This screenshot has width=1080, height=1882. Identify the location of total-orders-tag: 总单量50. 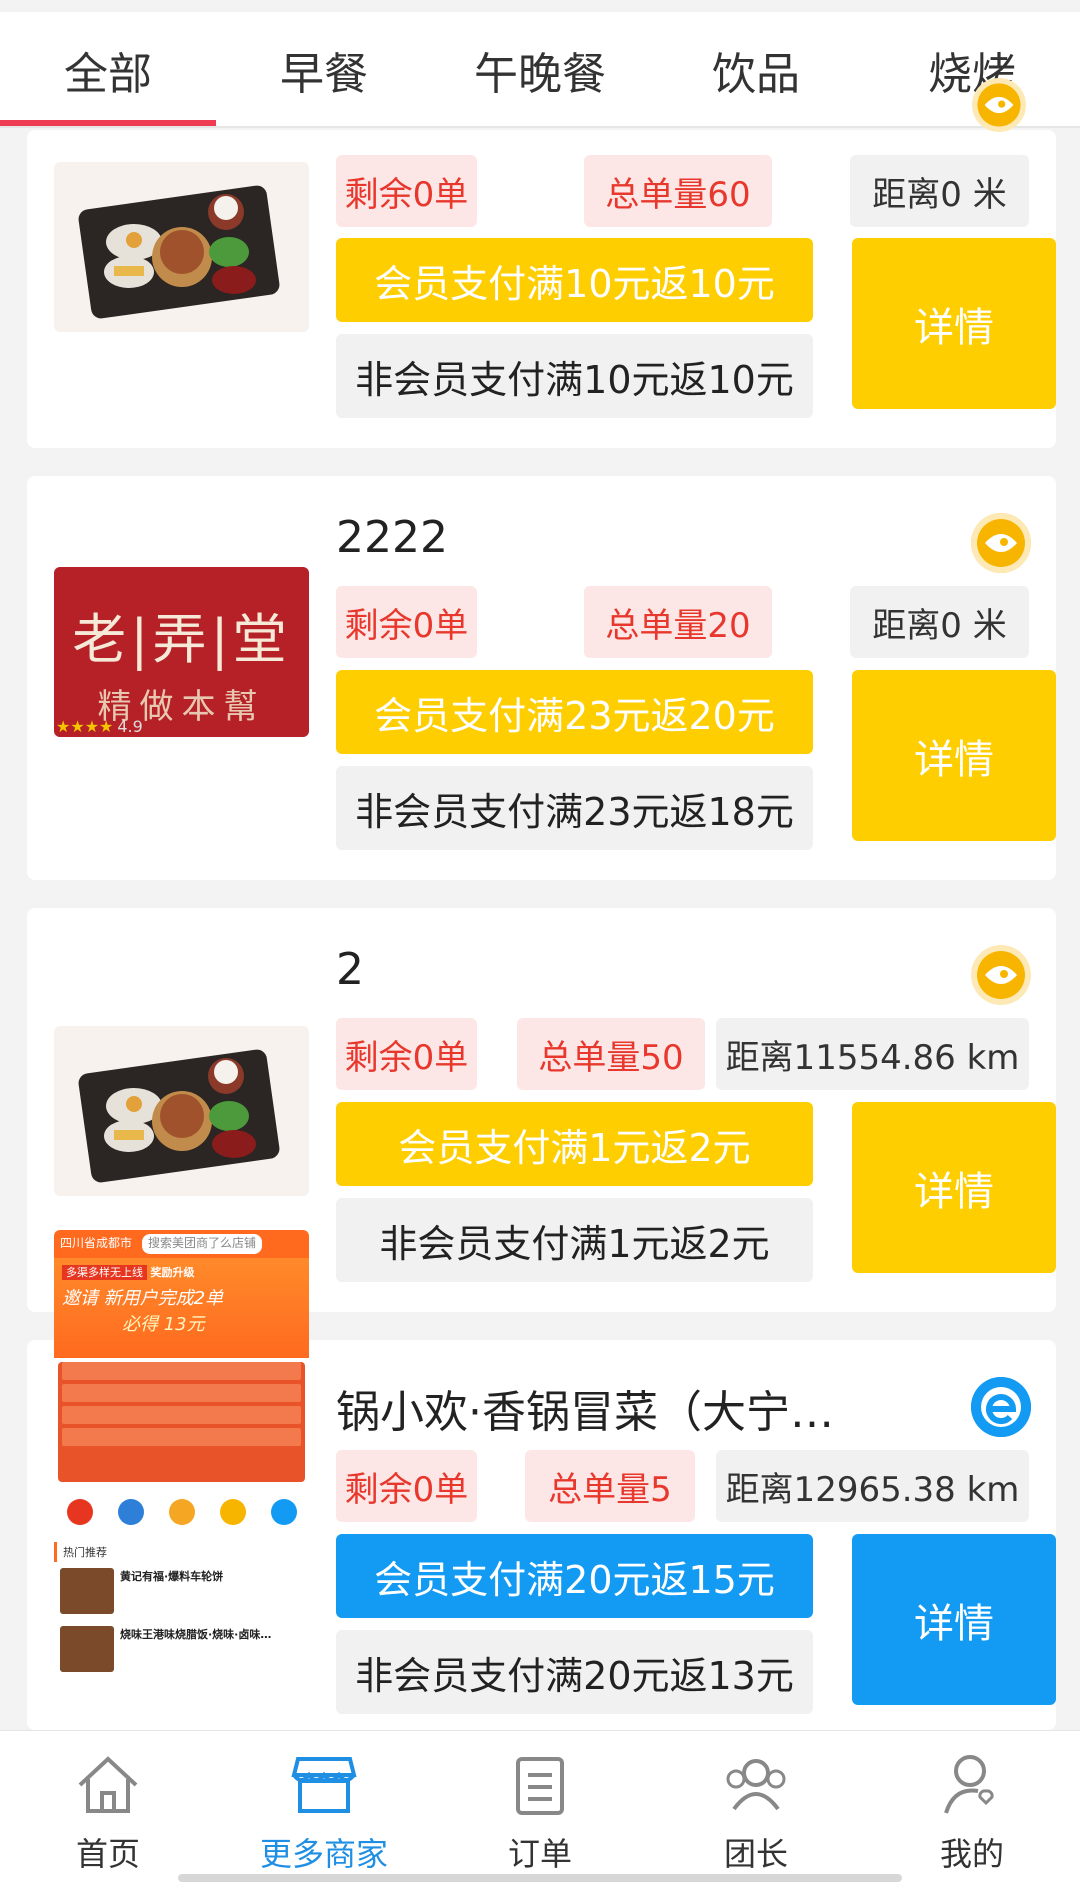
(611, 1054).